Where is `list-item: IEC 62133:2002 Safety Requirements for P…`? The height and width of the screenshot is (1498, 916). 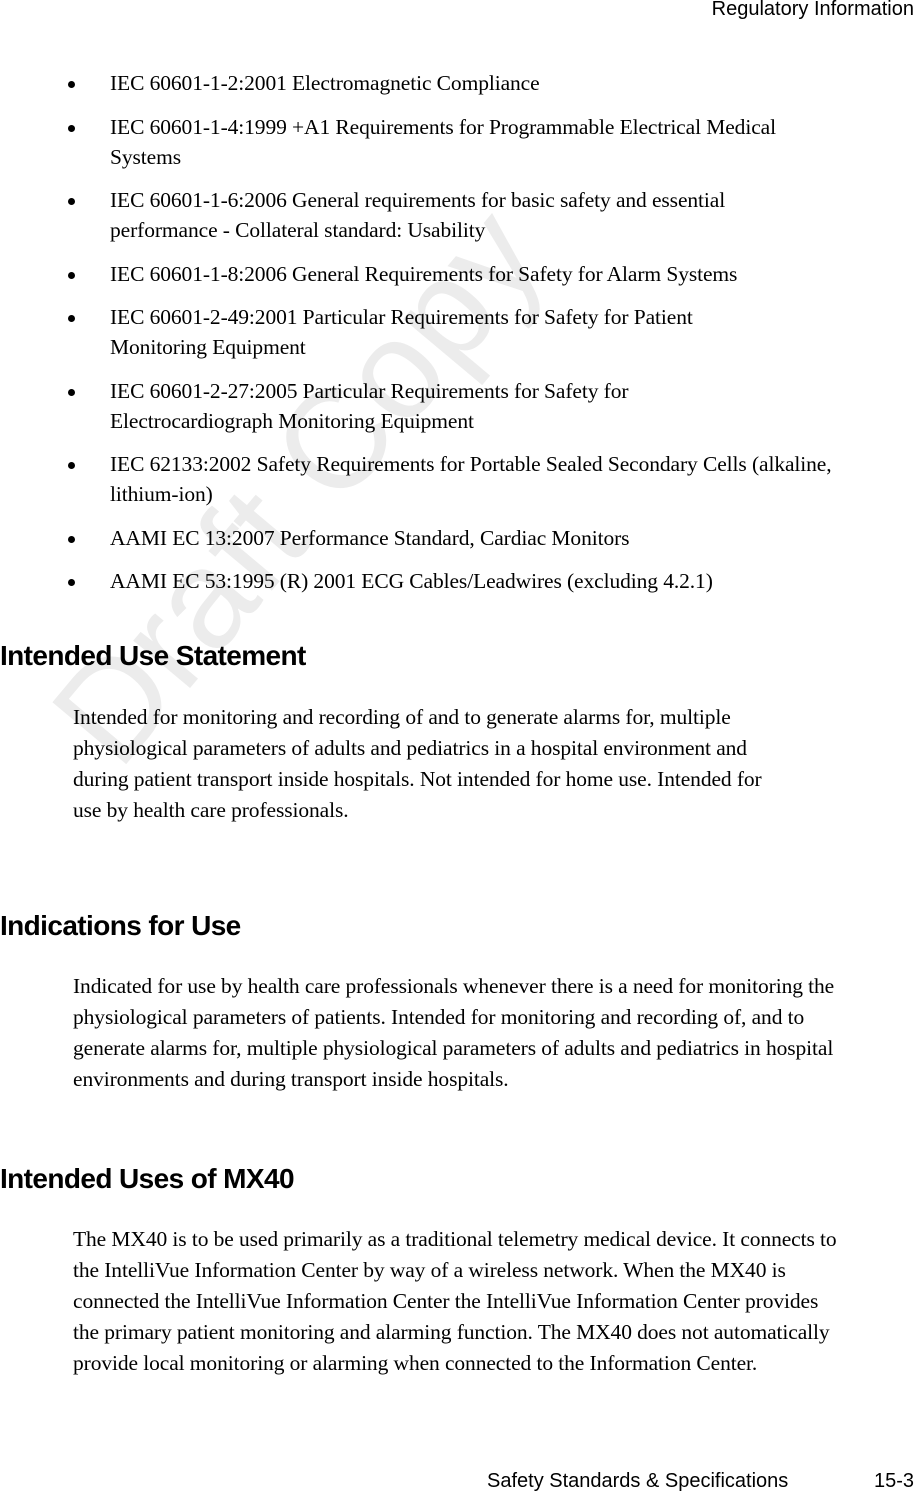
list-item: IEC 62133:2002 Safety Requirements for P… is located at coordinates (459, 479).